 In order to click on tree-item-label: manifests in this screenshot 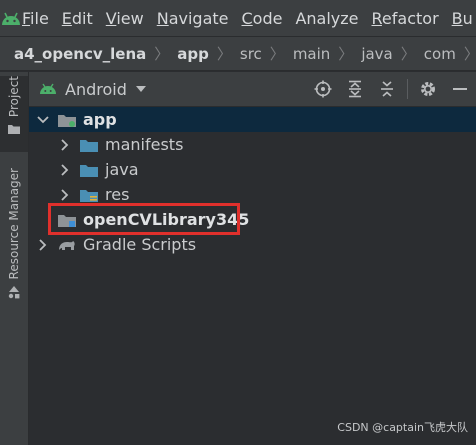, I will do `click(144, 144)`.